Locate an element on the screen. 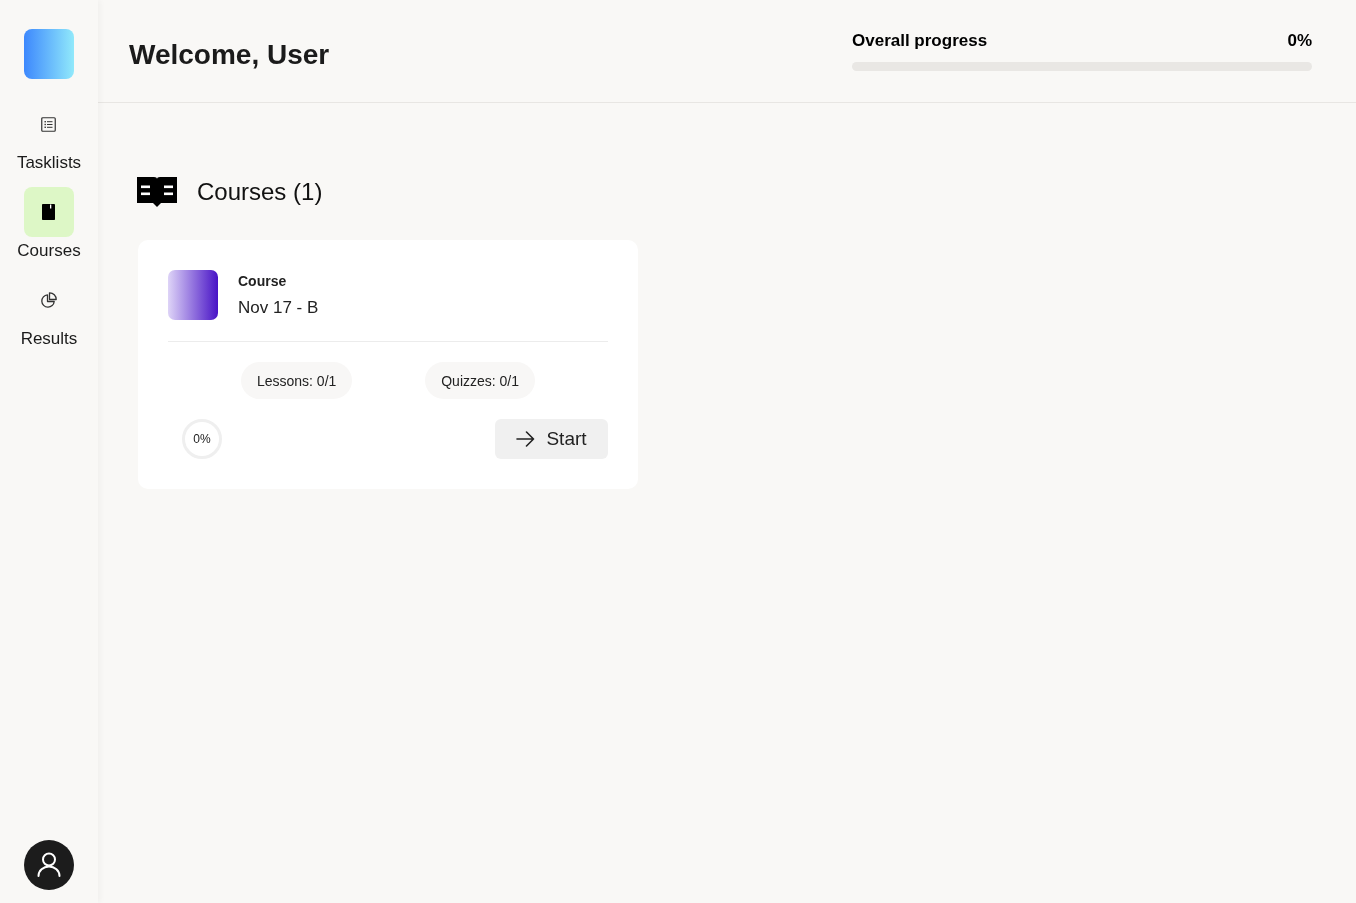 Image resolution: width=1356 pixels, height=903 pixels. progress-percent: 0% is located at coordinates (202, 439).